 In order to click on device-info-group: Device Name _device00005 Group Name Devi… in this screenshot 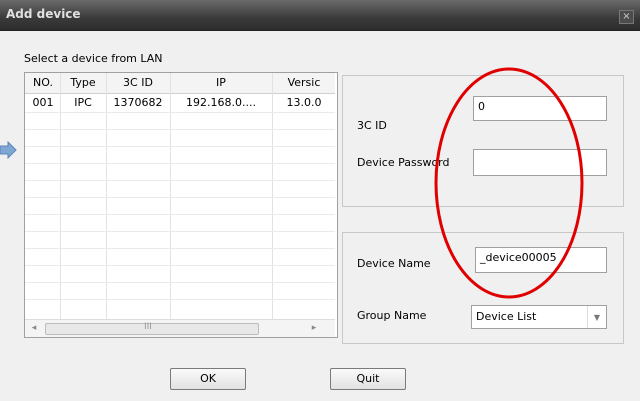, I will do `click(483, 288)`.